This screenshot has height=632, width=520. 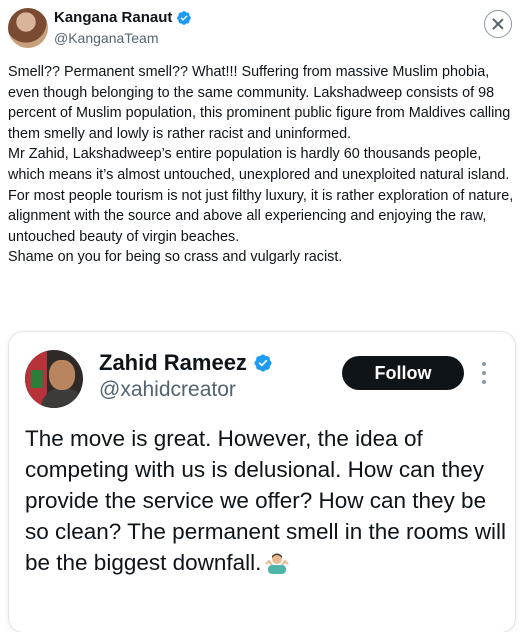 What do you see at coordinates (62, 375) in the screenshot?
I see `avatar-face` at bounding box center [62, 375].